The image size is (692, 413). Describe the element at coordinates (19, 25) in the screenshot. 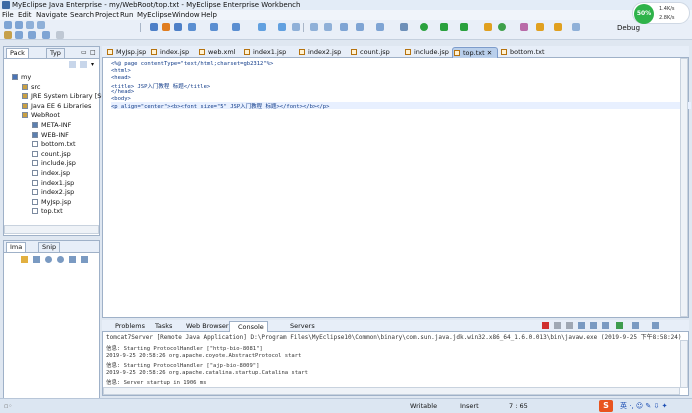

I see `save-icon` at that location.